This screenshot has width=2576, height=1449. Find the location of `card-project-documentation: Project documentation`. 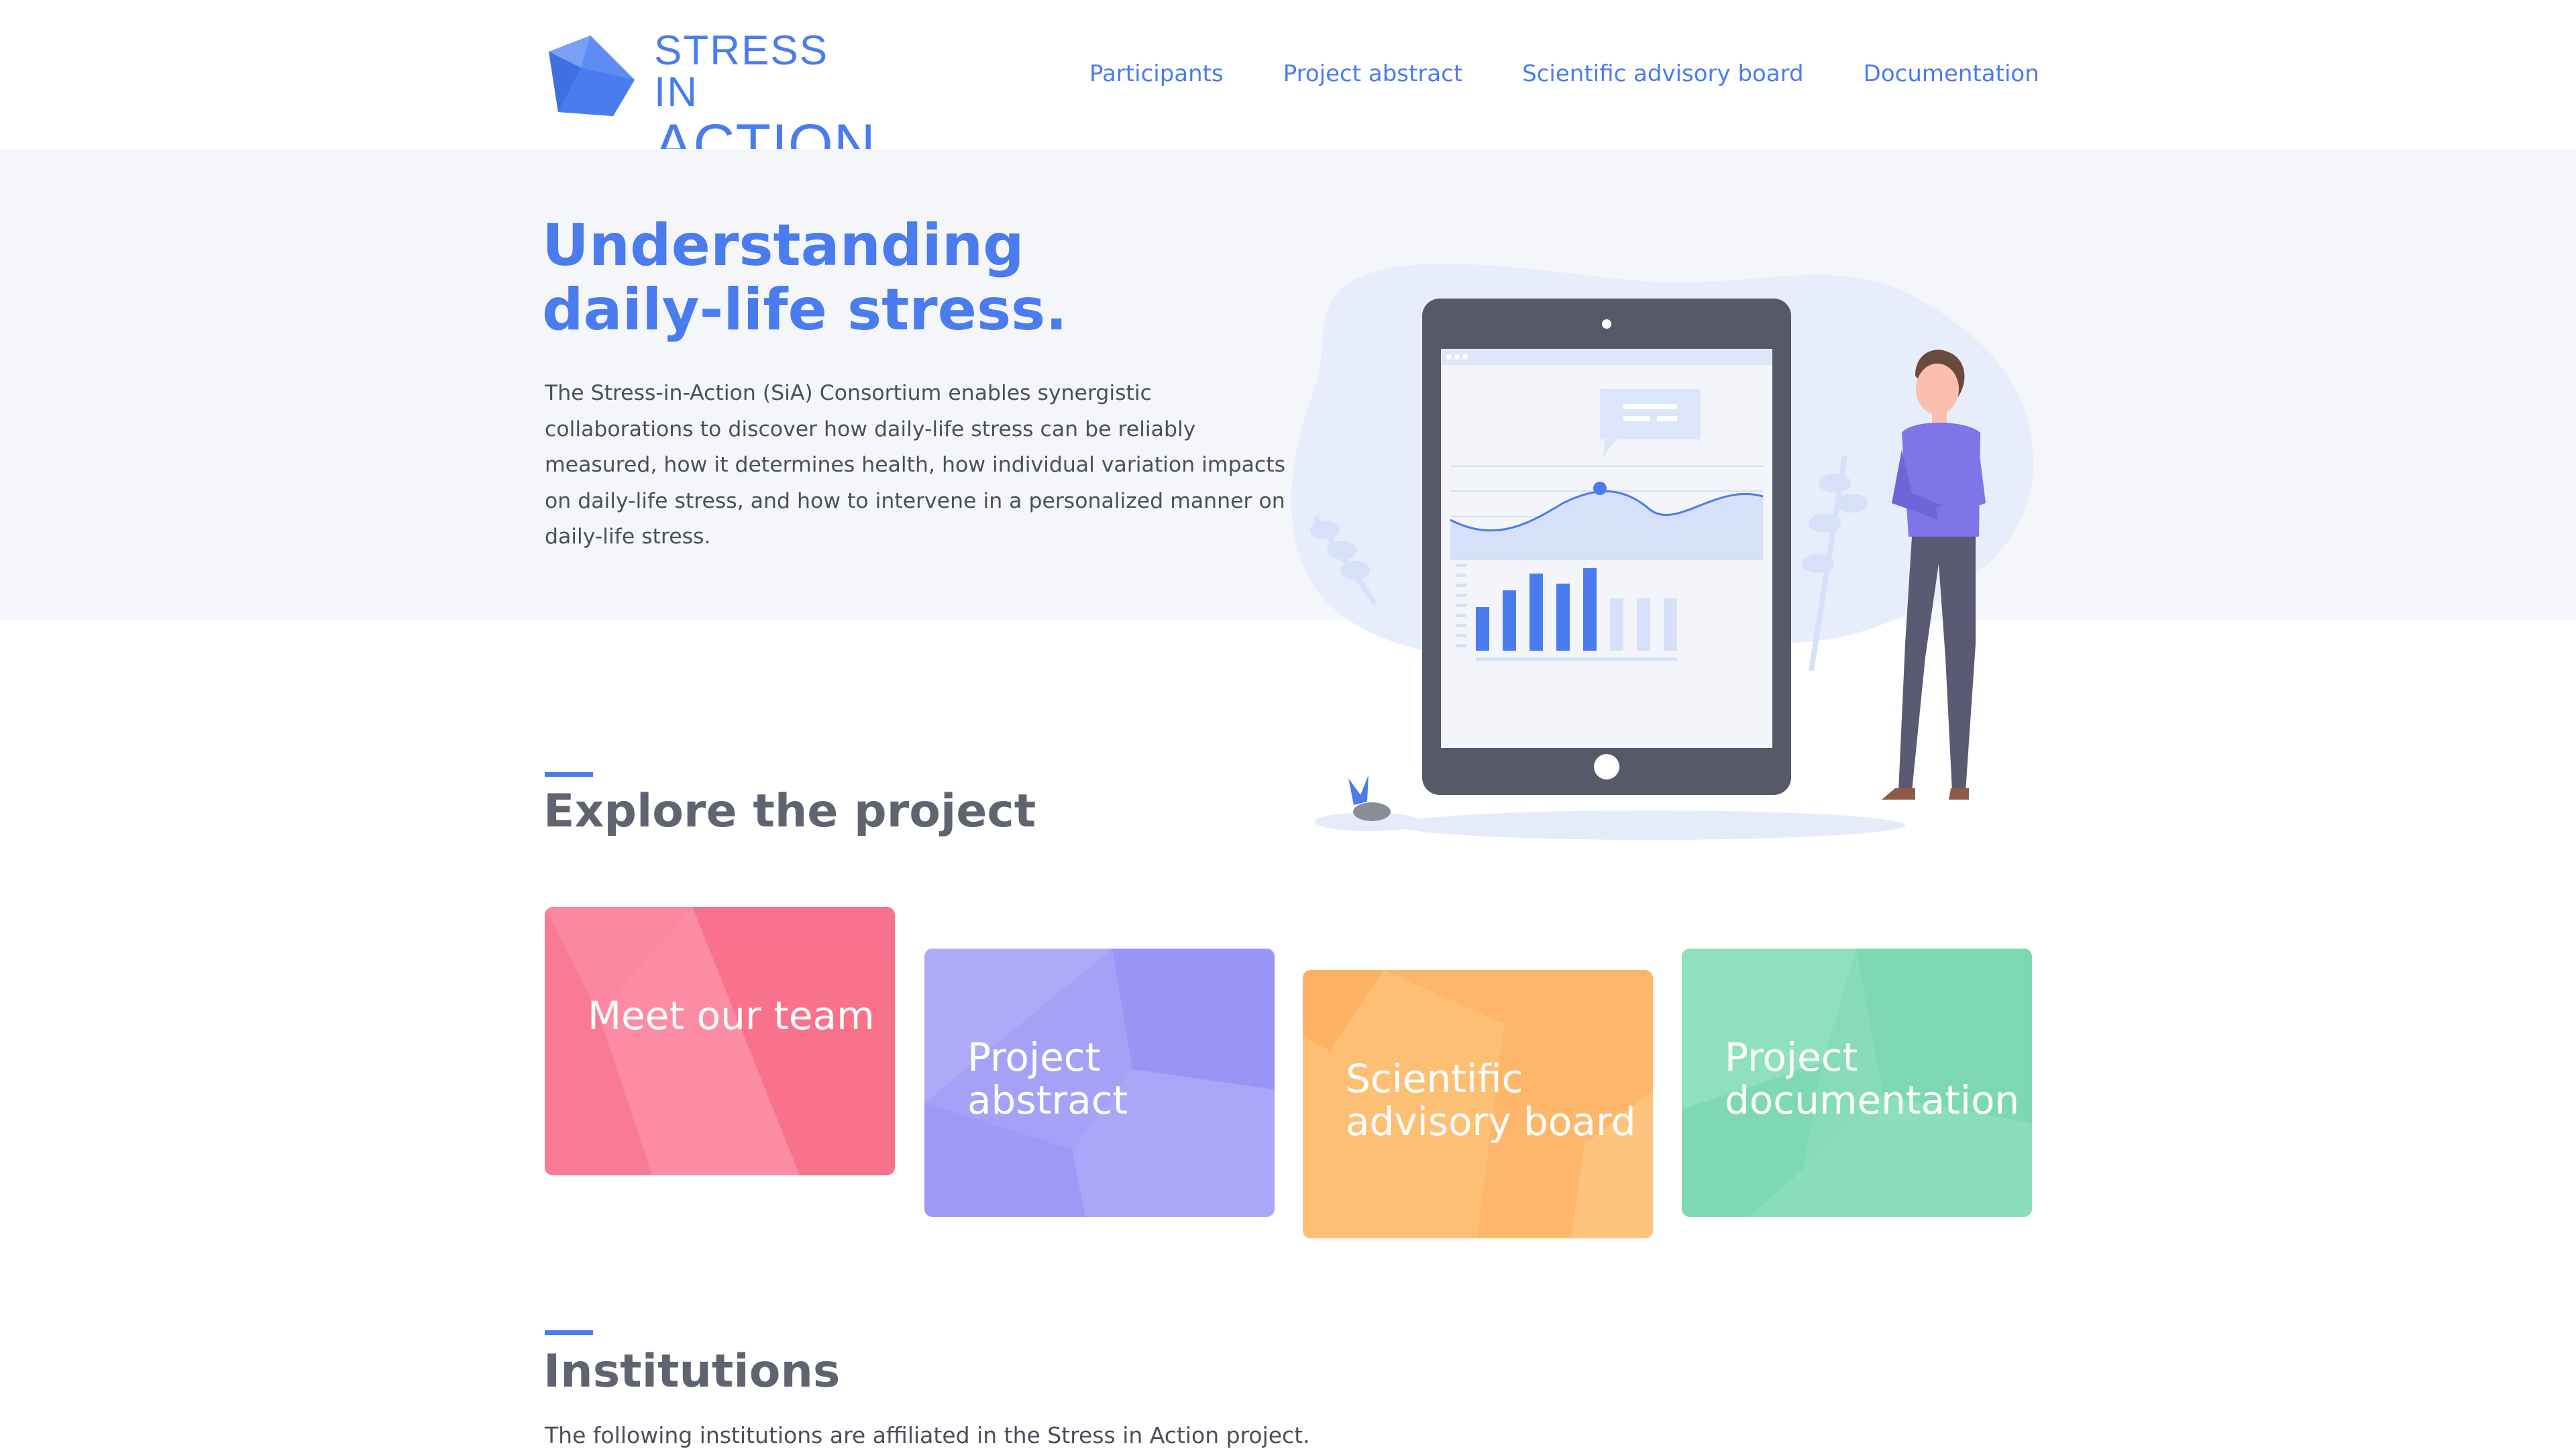

card-project-documentation: Project documentation is located at coordinates (1857, 1083).